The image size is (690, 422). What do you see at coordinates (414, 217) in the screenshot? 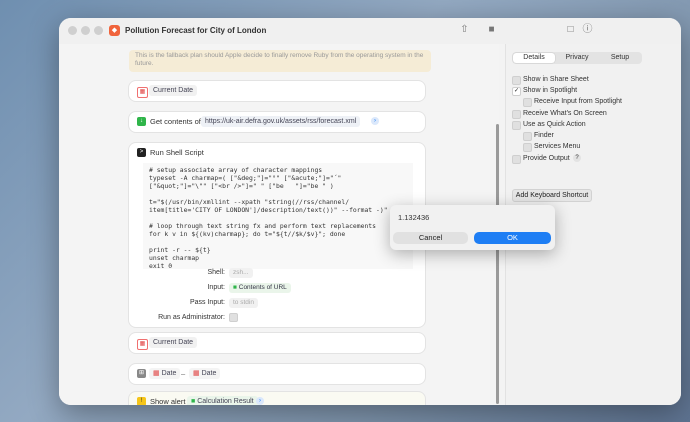
I see `result-value: 1.132436` at bounding box center [414, 217].